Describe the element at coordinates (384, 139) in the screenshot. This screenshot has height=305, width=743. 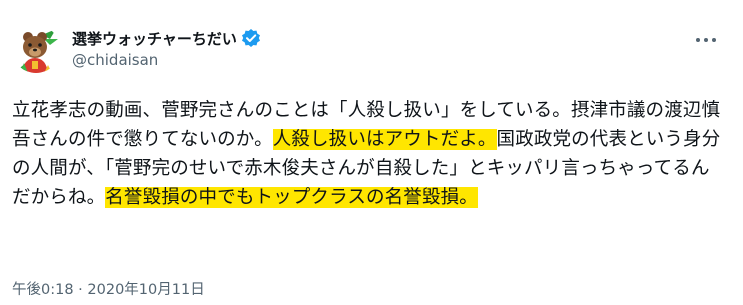
I see `tweet-text-highlight: 人殺し扱いはアウトだよ。` at that location.